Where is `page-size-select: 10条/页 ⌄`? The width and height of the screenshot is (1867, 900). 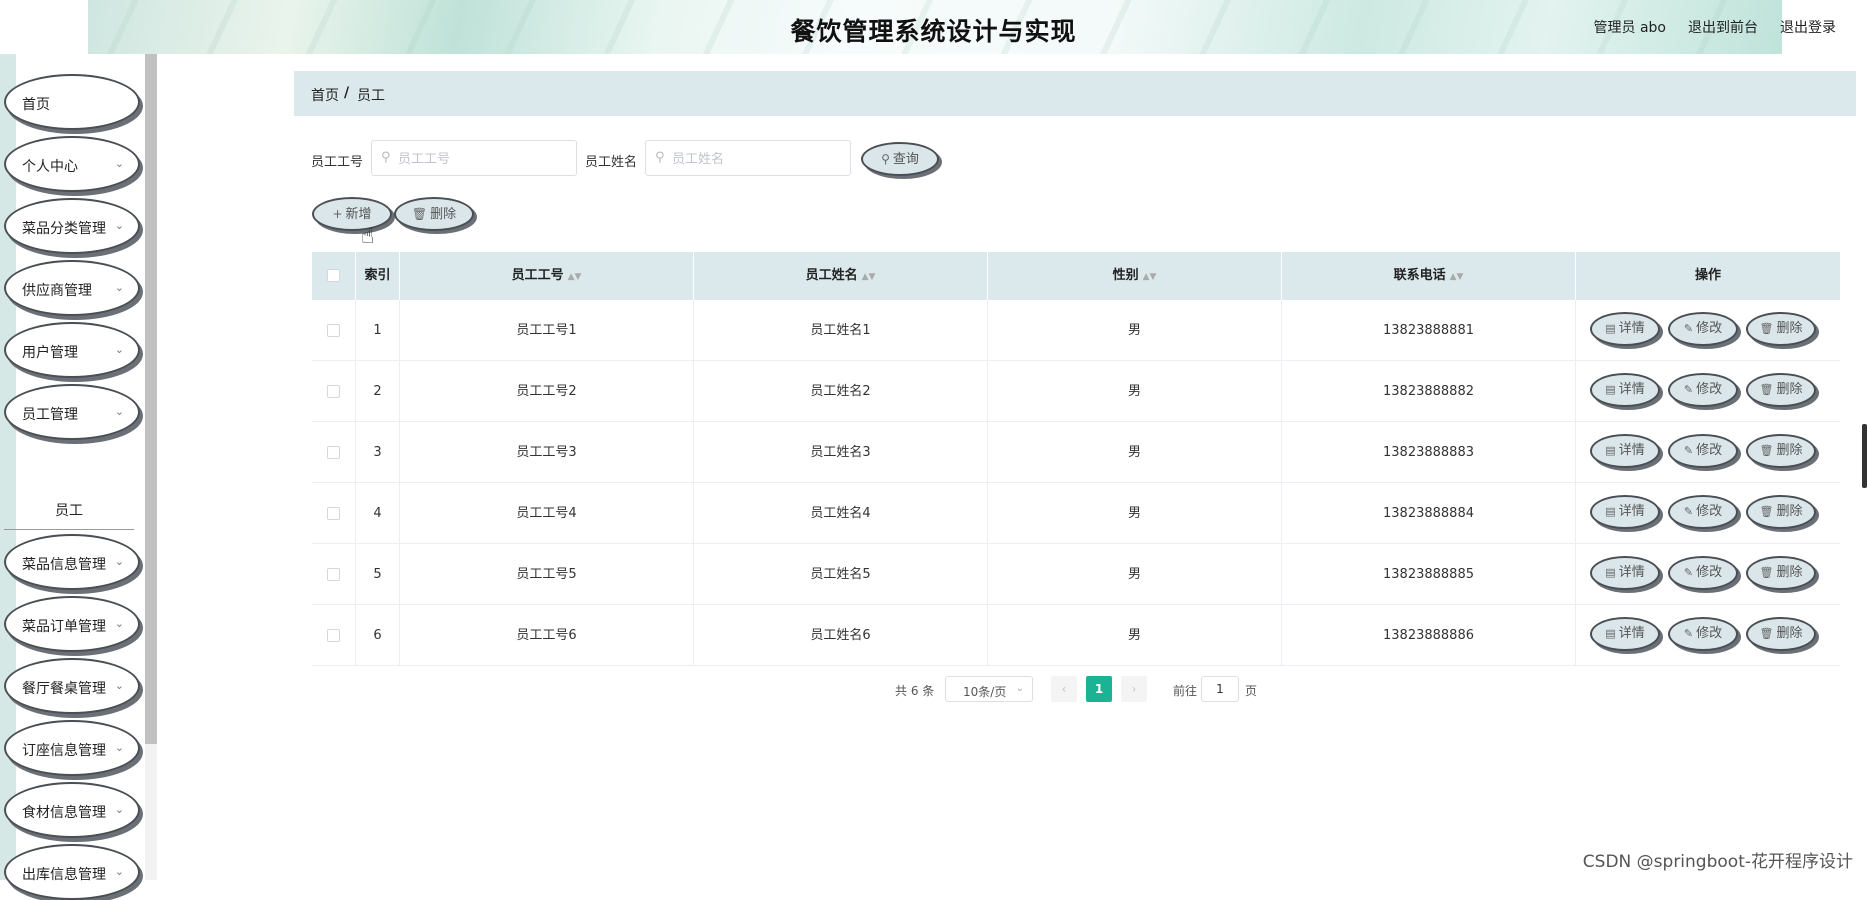
page-size-select: 10条/页 ⌄ is located at coordinates (989, 689).